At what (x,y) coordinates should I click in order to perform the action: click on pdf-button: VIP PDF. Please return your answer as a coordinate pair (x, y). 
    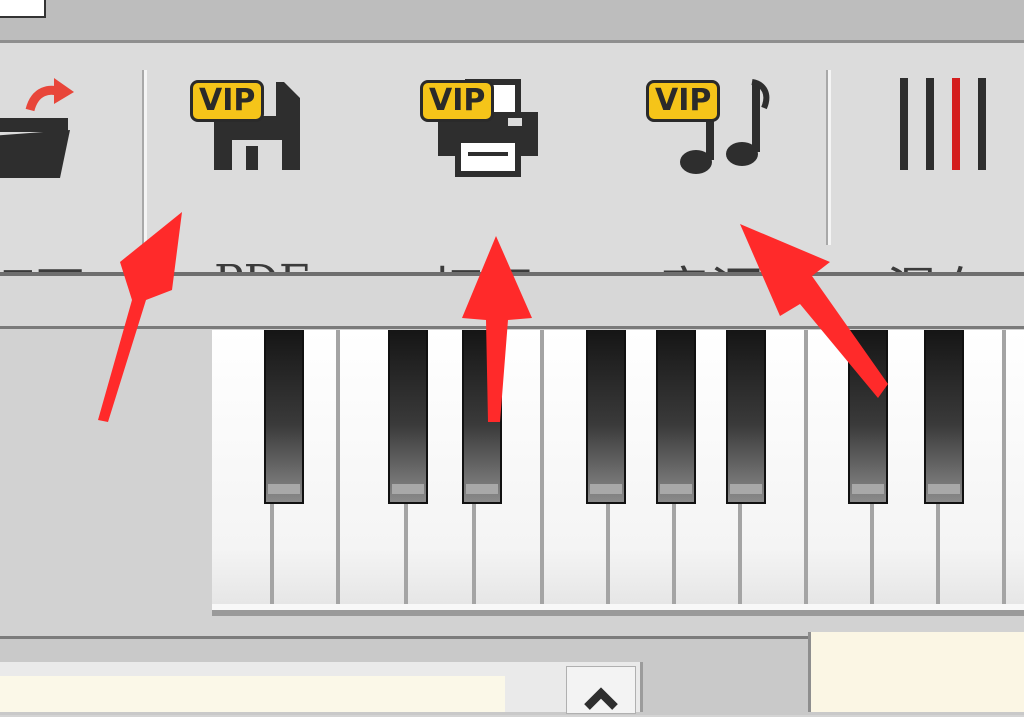
    Looking at the image, I should click on (260, 183).